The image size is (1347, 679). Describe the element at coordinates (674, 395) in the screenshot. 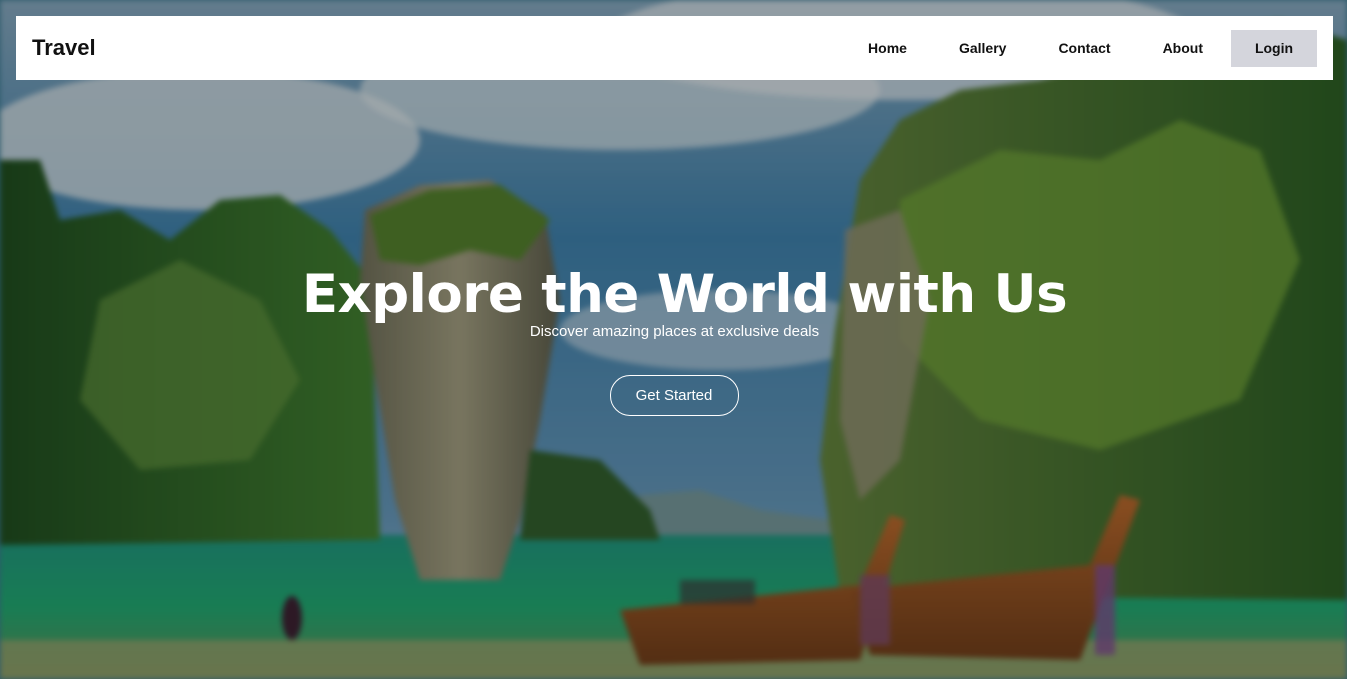

I see `get-started-button: Get Started` at that location.